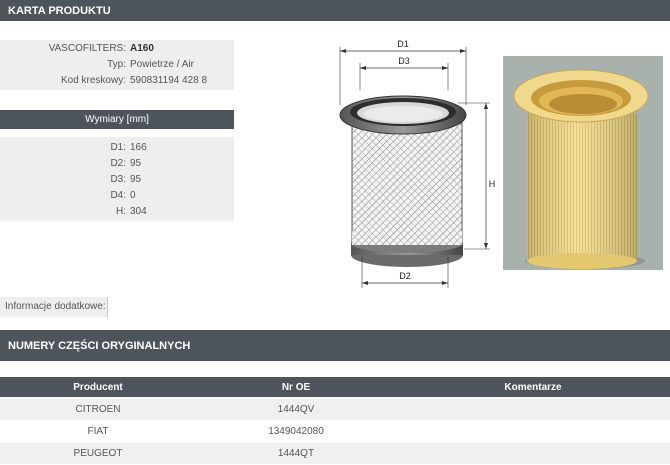  I want to click on dimension-h: H, so click(477, 176).